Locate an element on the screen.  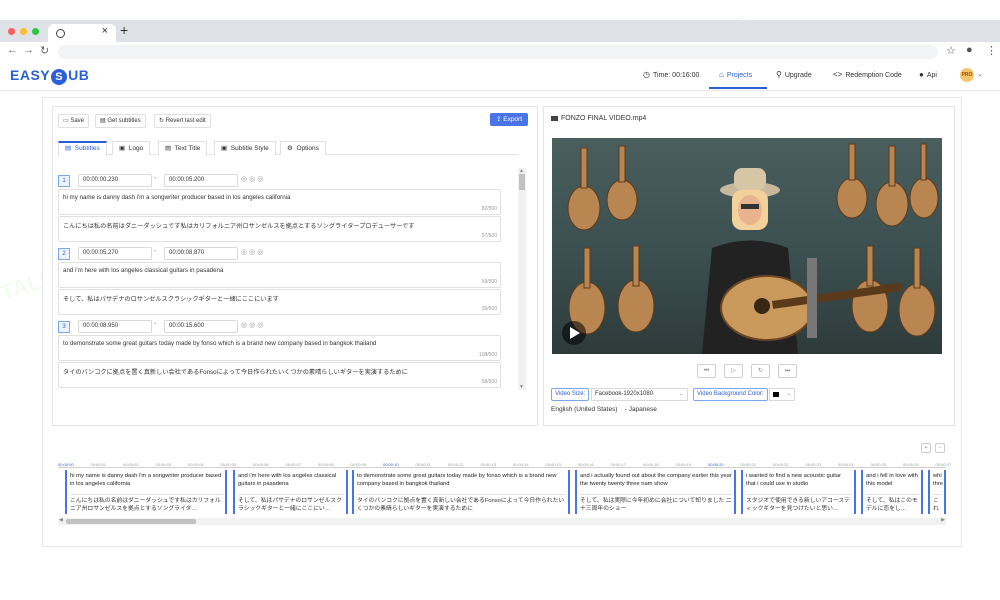
save-label: Save is located at coordinates (77, 121).